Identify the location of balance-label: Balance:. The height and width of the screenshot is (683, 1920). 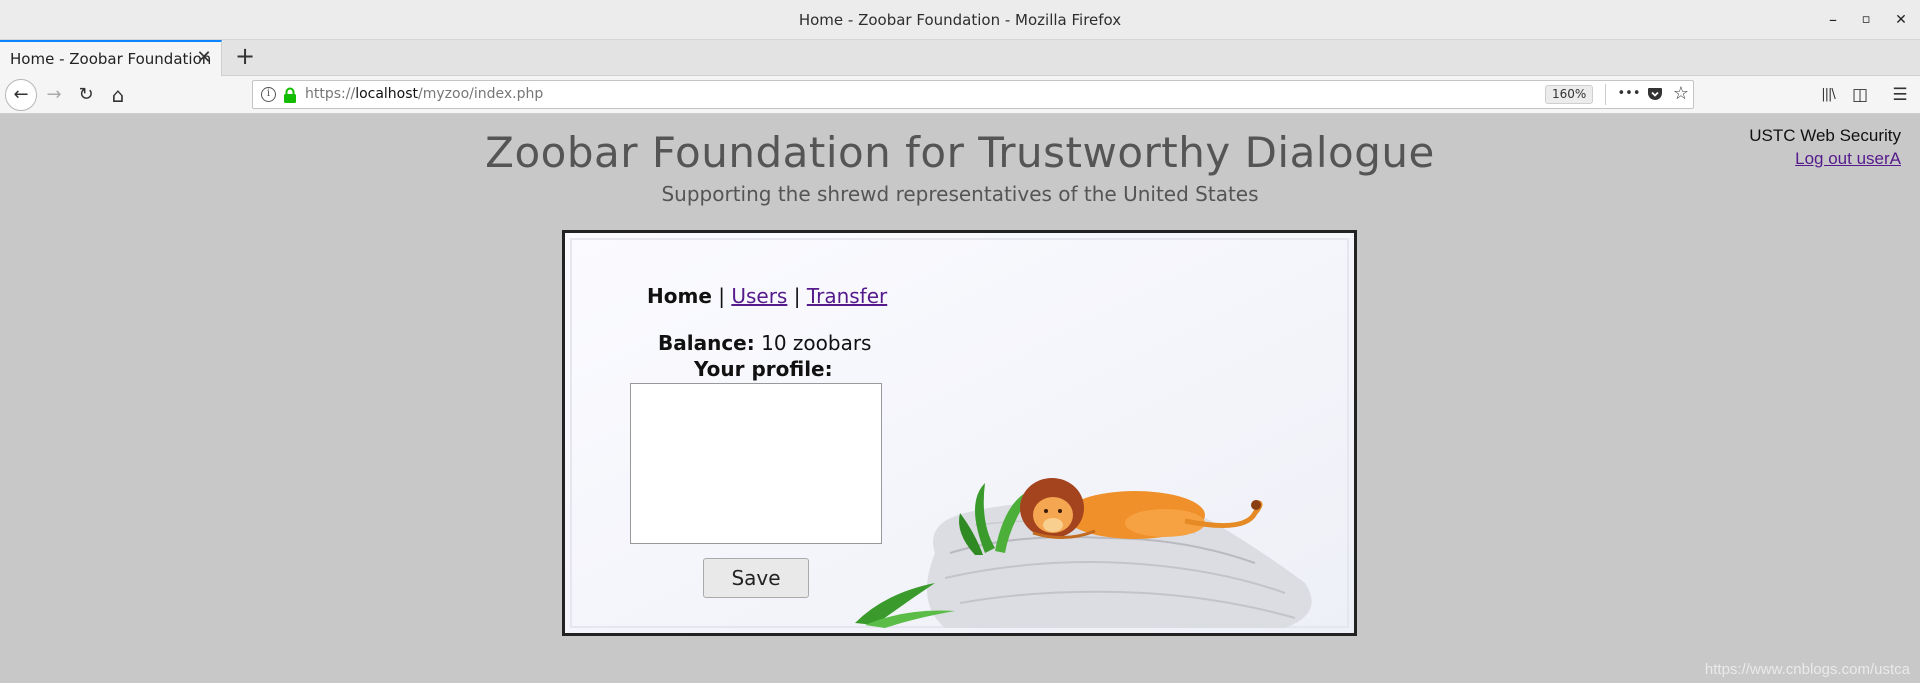
(706, 343).